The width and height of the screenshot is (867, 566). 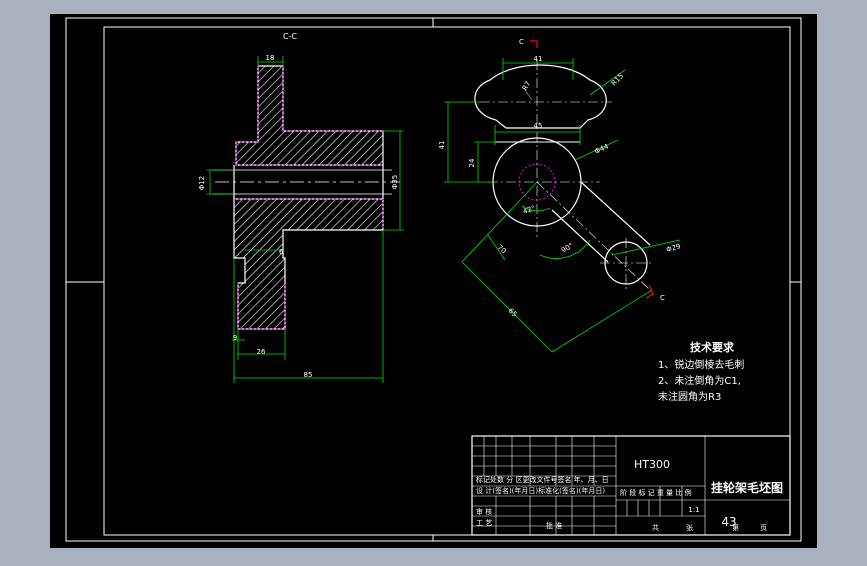 What do you see at coordinates (235, 338) in the screenshot?
I see `dim-9: 9` at bounding box center [235, 338].